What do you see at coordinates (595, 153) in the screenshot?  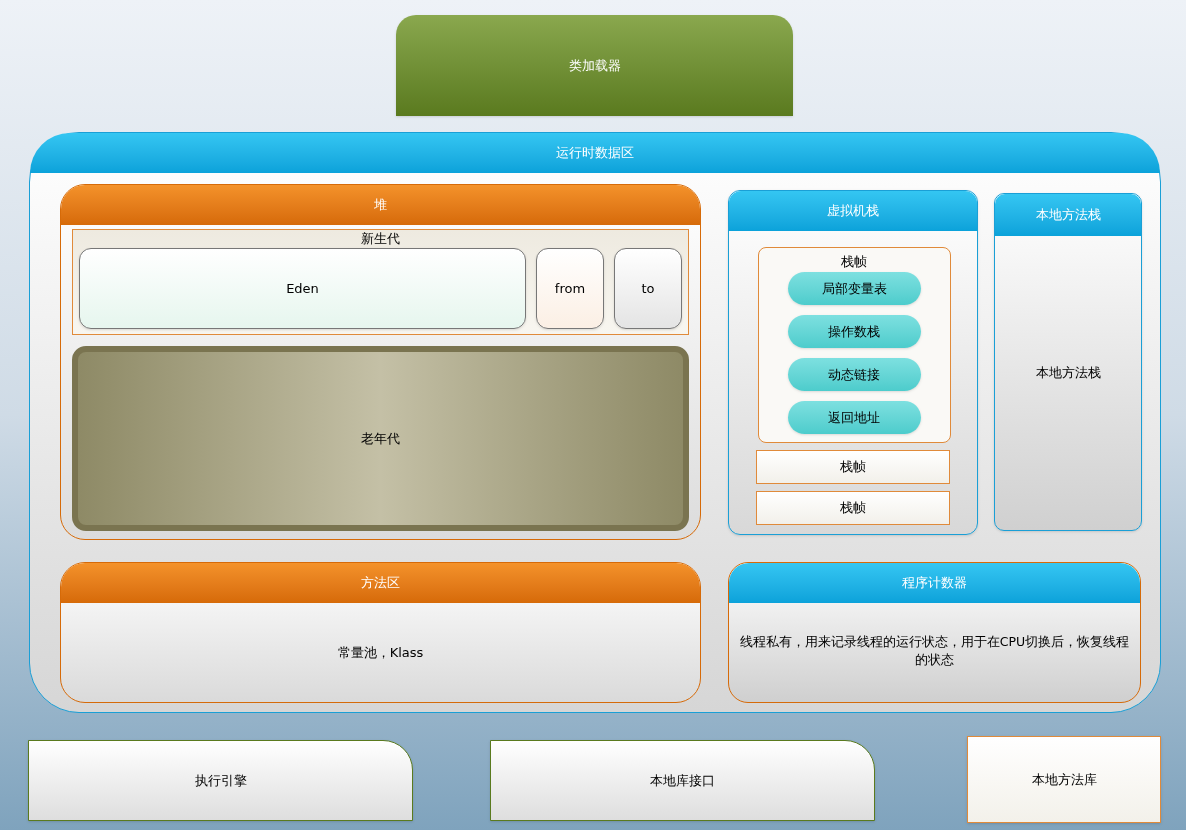 I see `panel-header: 运行时数据区` at bounding box center [595, 153].